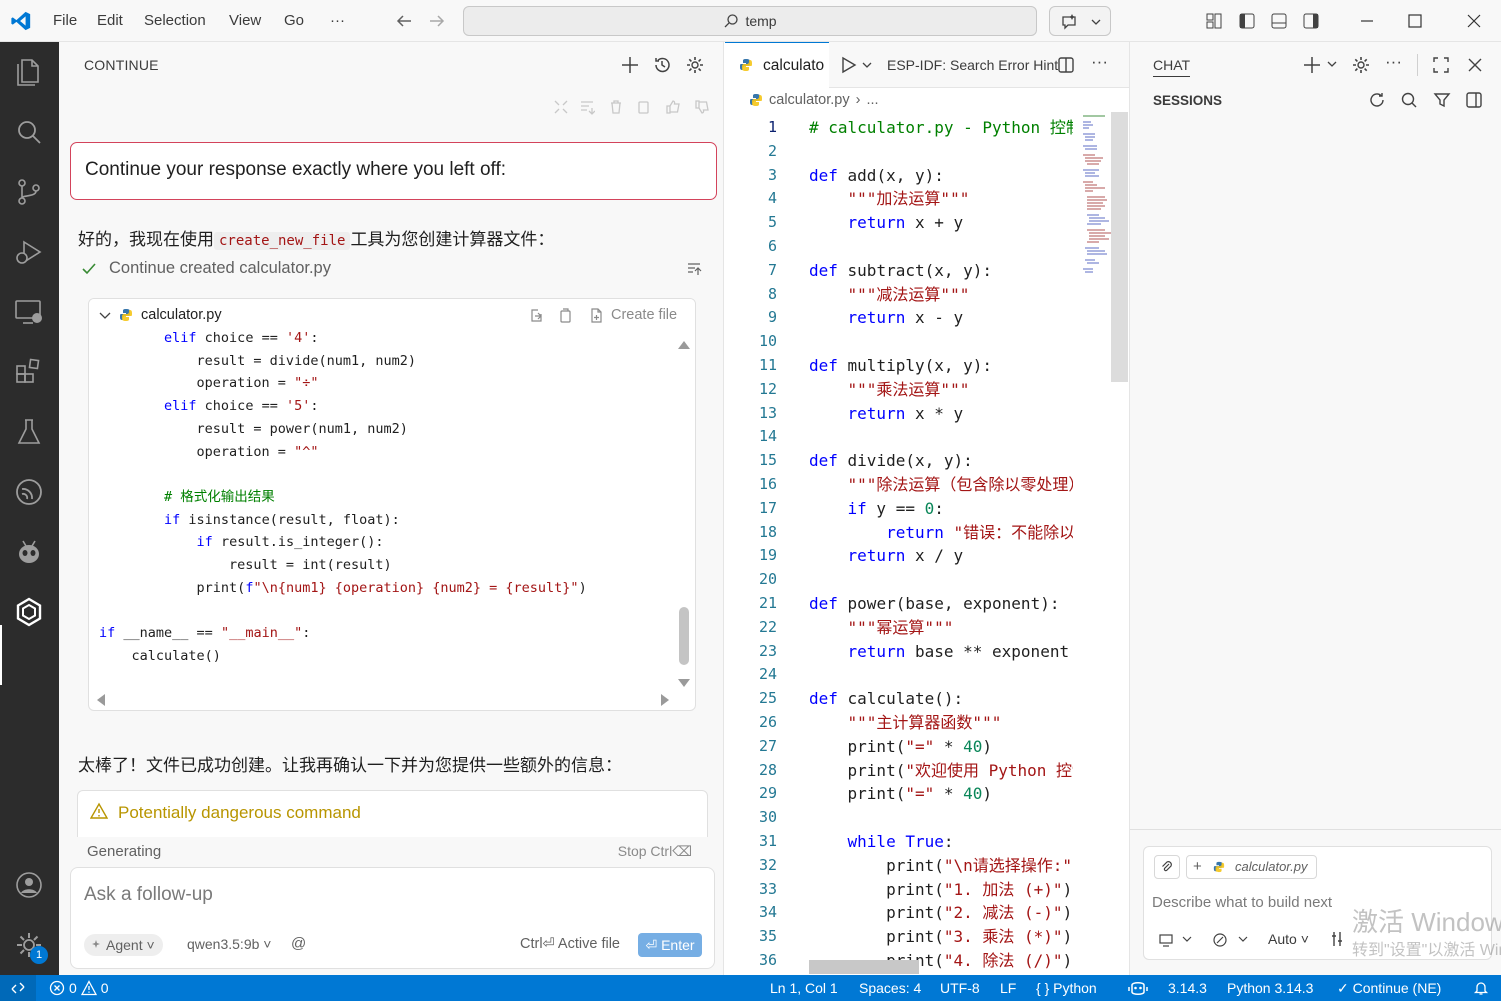  I want to click on copilot-button, so click(1080, 21).